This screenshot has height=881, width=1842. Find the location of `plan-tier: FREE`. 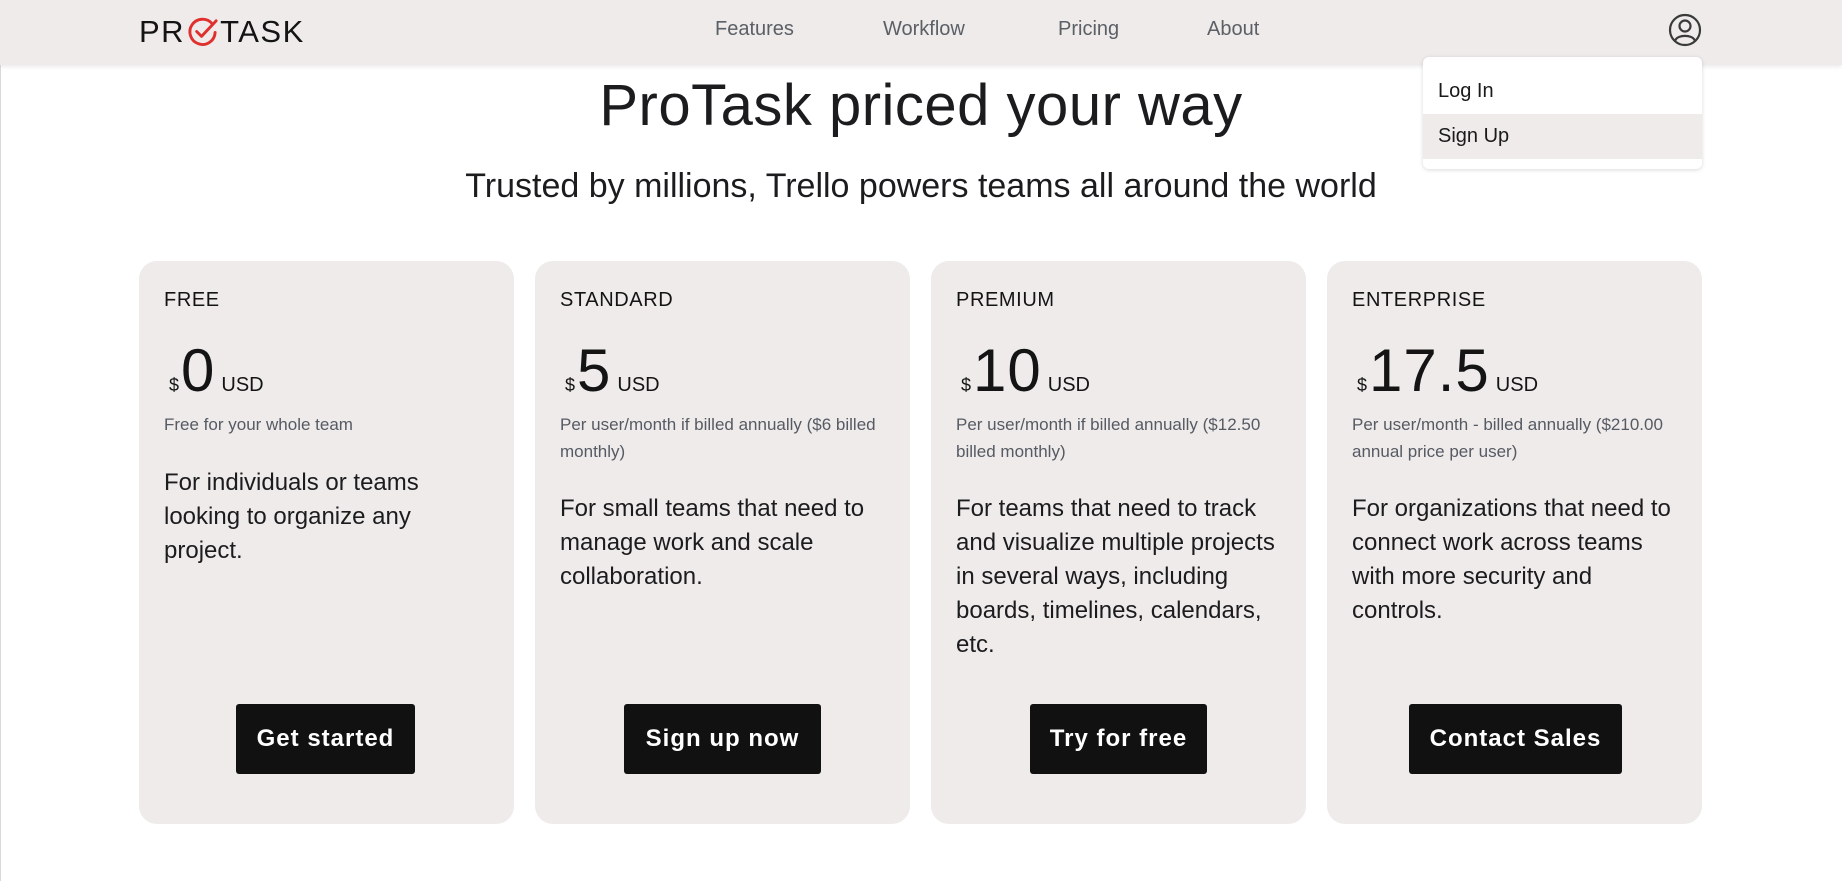

plan-tier: FREE is located at coordinates (192, 300).